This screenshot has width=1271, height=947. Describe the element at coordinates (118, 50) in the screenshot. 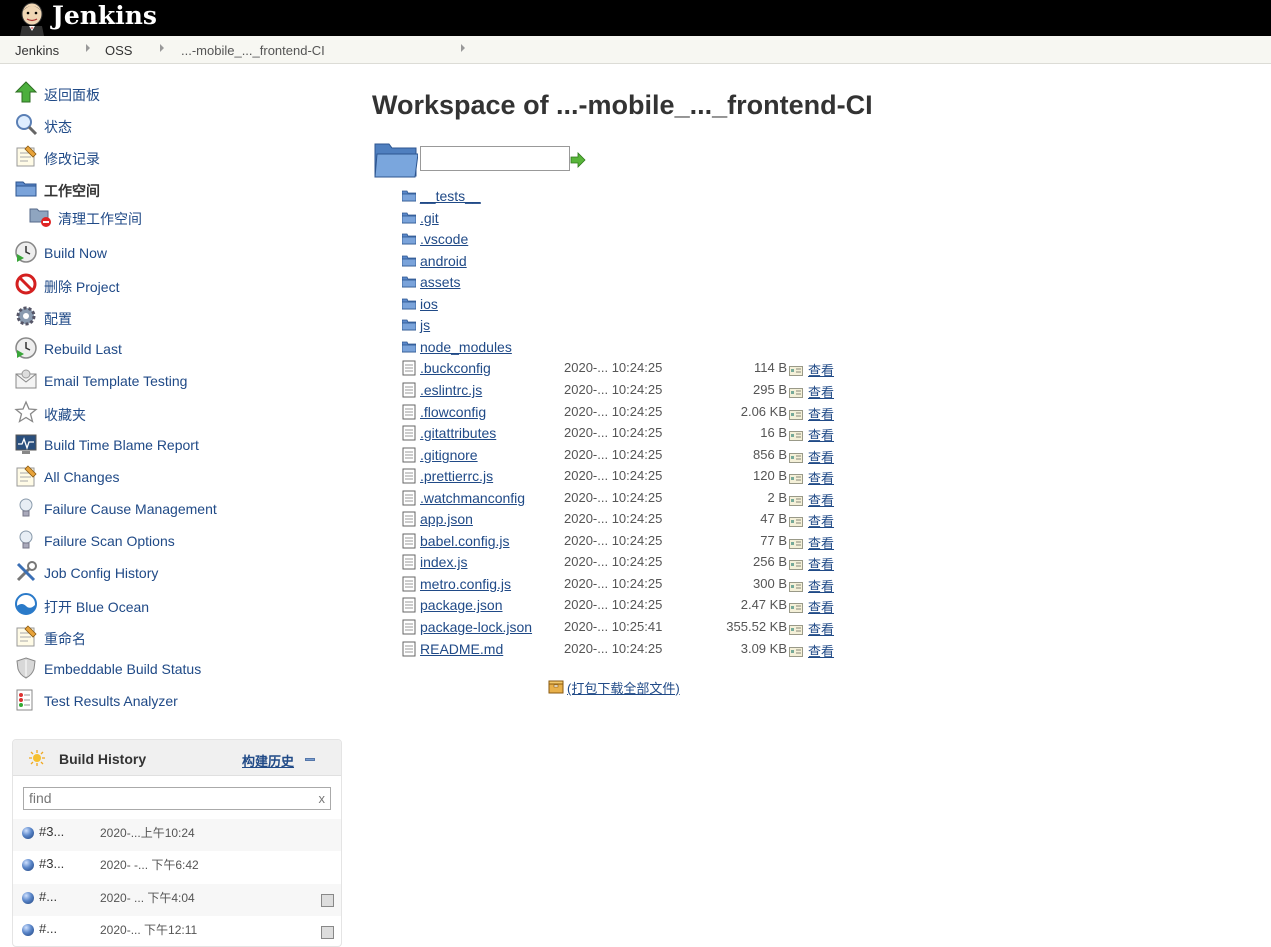

I see `breadcrumb-oss: OSS` at that location.